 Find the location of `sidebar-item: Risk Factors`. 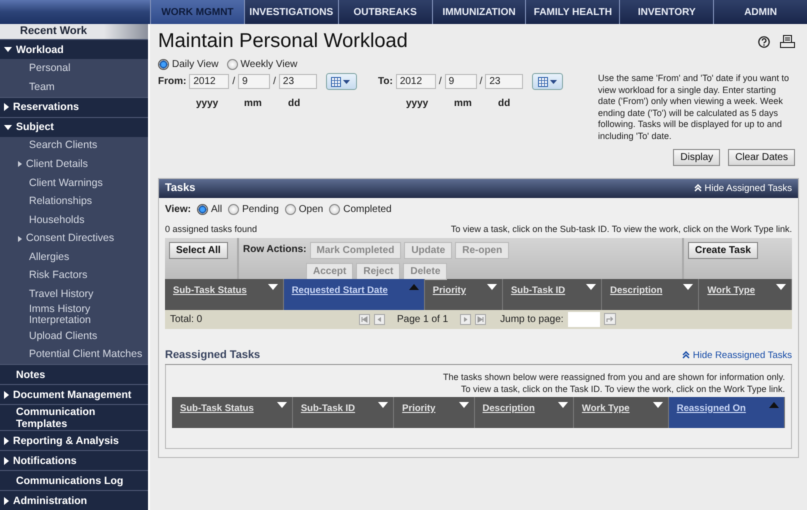

sidebar-item: Risk Factors is located at coordinates (74, 276).